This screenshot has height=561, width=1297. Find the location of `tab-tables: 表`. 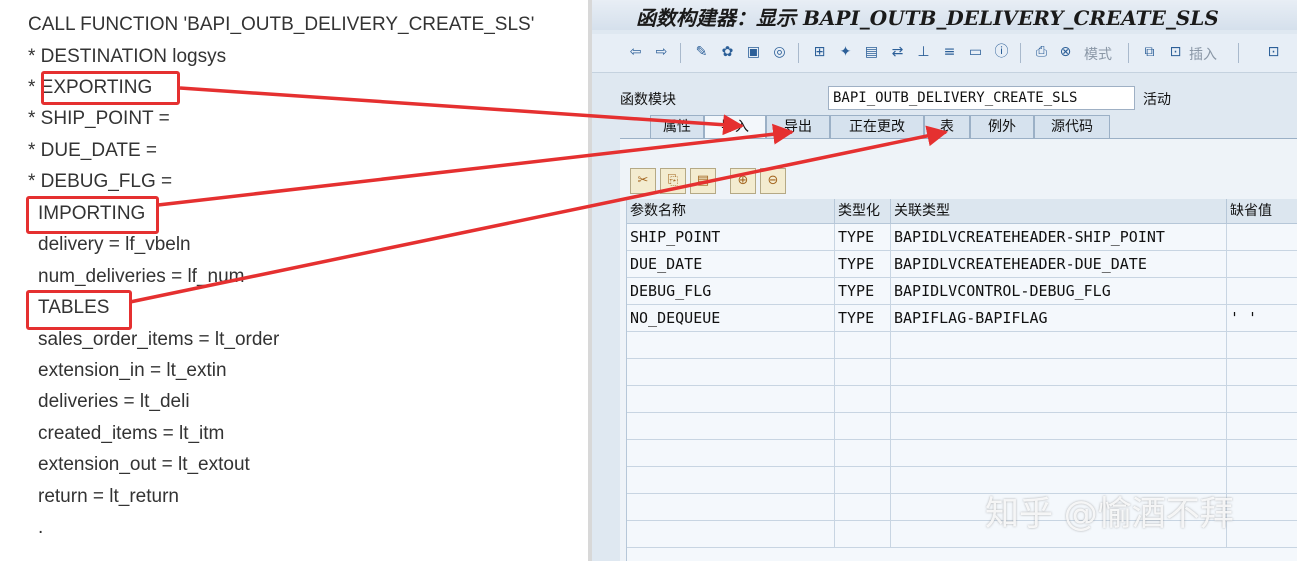

tab-tables: 表 is located at coordinates (947, 126).